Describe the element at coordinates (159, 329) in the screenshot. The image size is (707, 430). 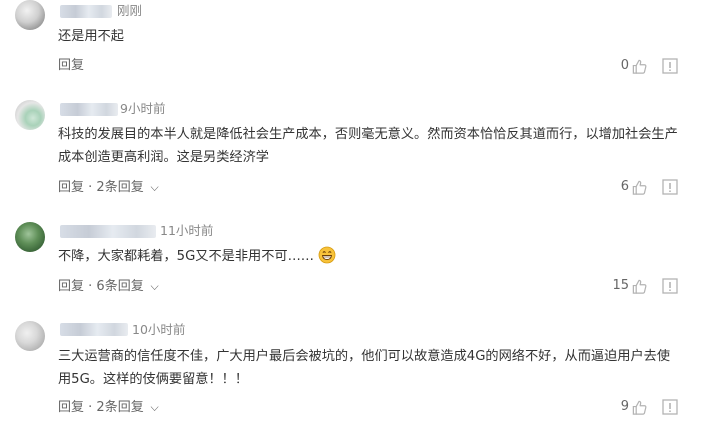
I see `comment-timestamp: 10小时前` at that location.